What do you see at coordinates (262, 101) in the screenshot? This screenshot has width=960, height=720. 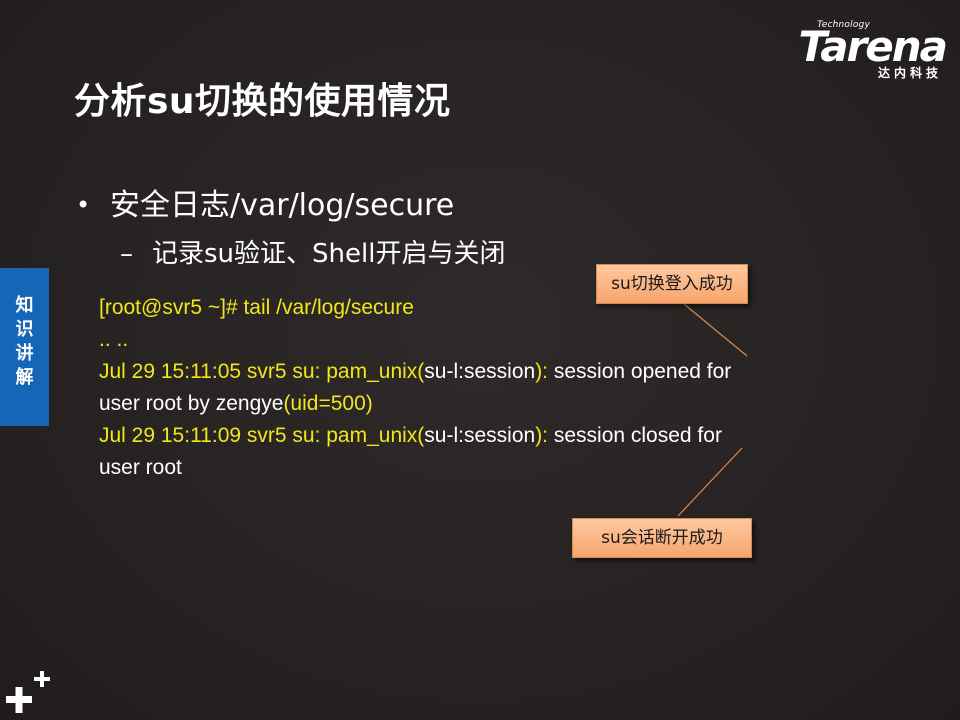 I see `page-title: 分析su切换的使用情况` at bounding box center [262, 101].